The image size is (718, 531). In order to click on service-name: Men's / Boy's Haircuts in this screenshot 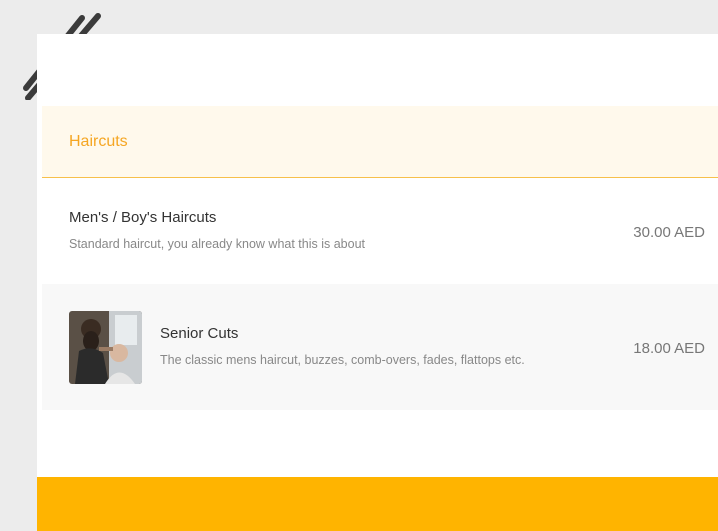, I will do `click(143, 217)`.